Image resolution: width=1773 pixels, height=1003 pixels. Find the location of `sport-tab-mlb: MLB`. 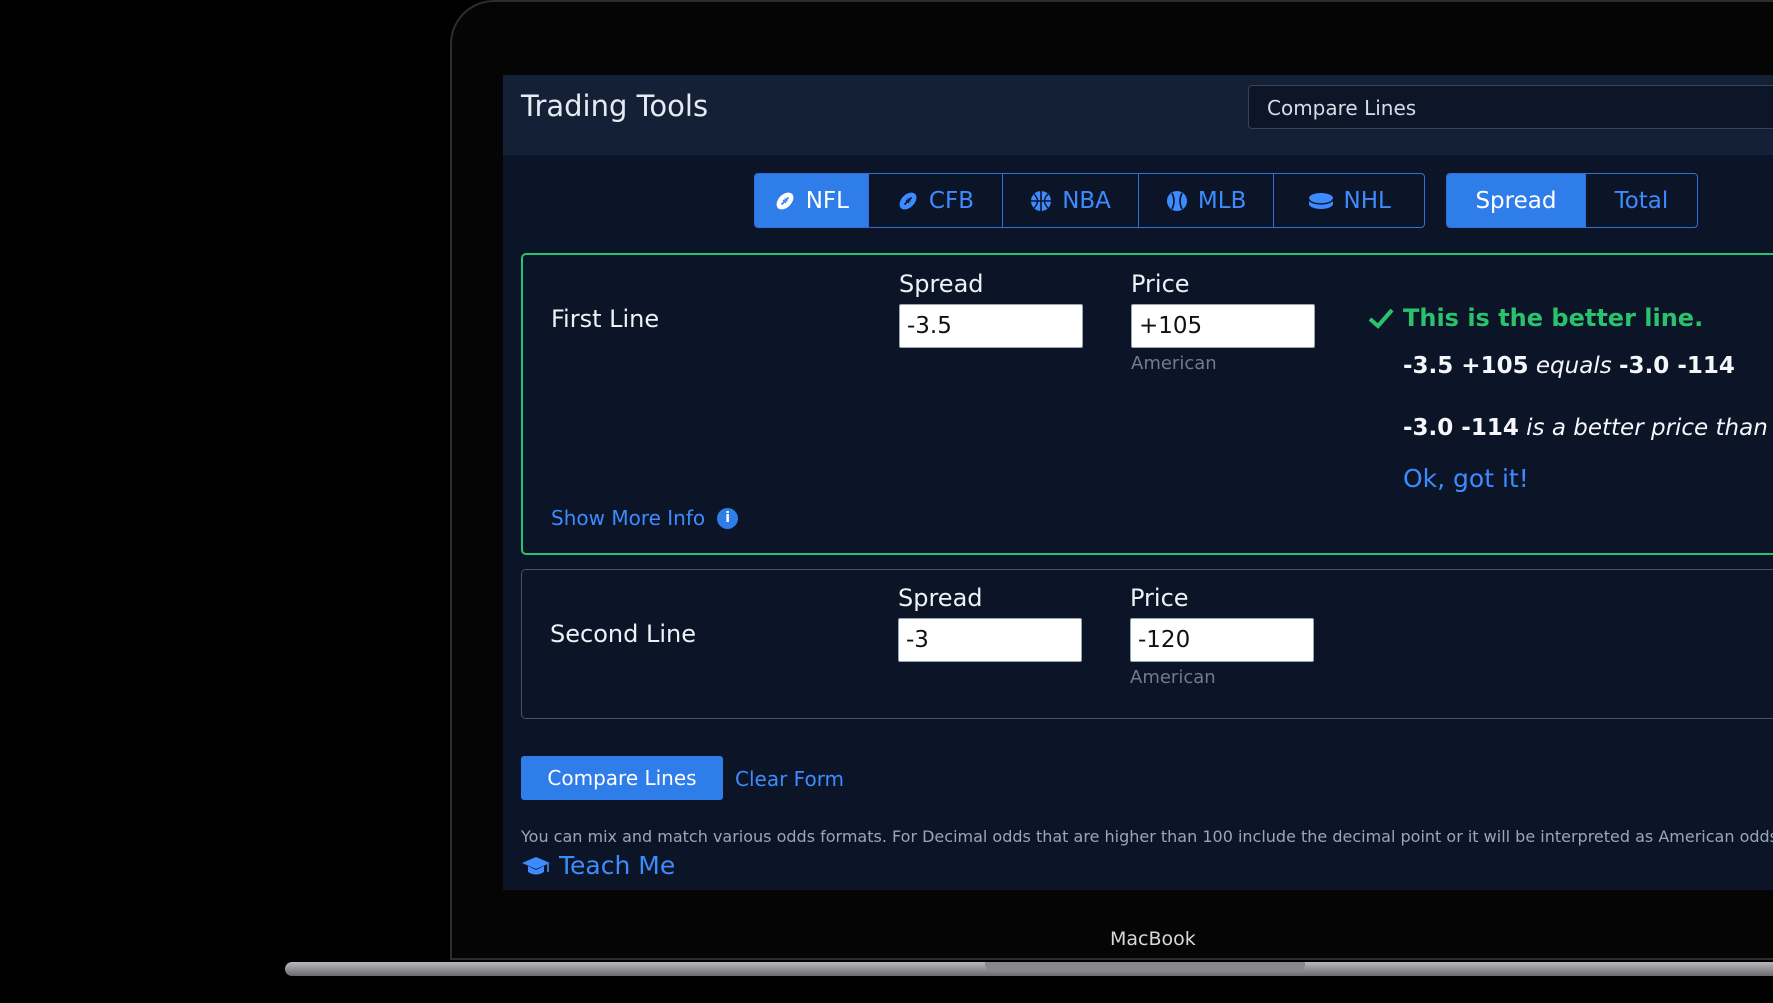

sport-tab-mlb: MLB is located at coordinates (1207, 200).